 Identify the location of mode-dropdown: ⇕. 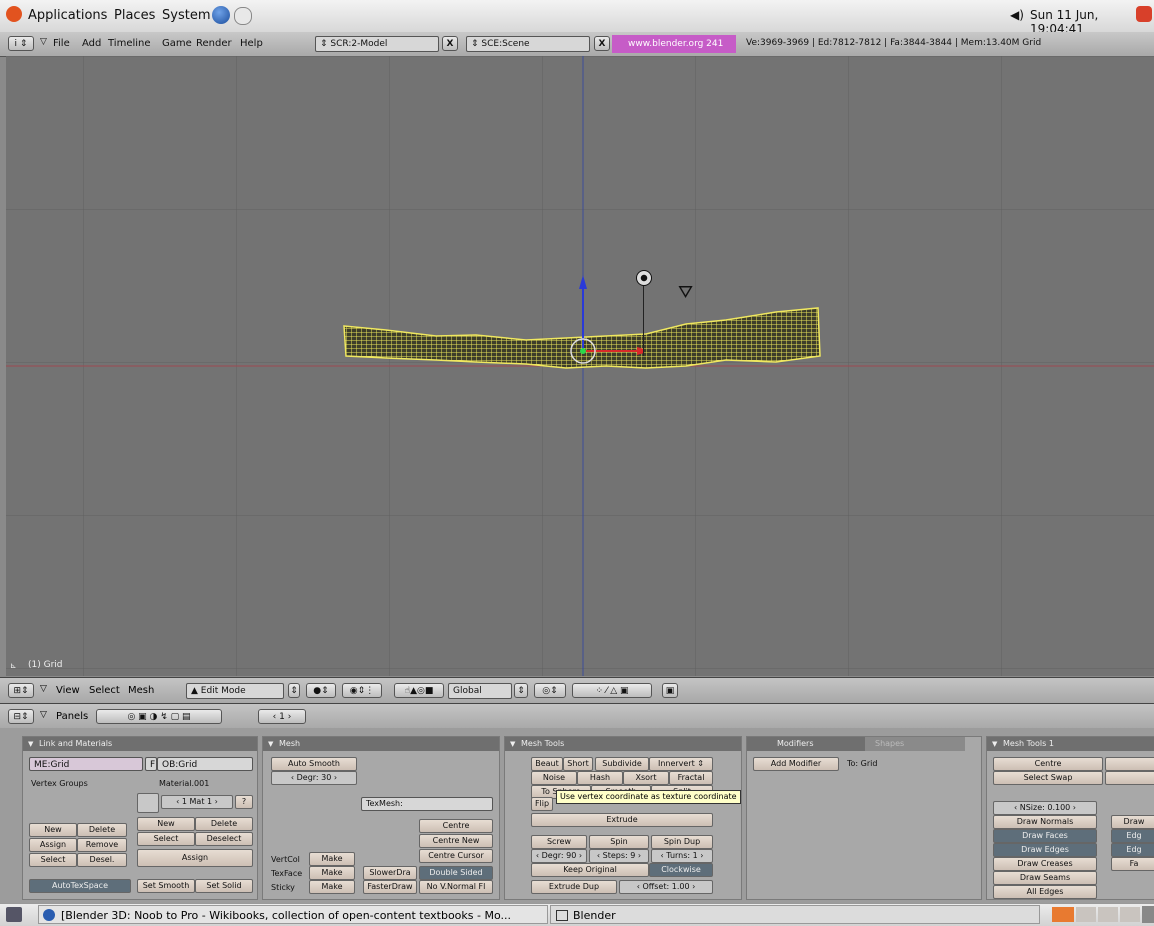
(294, 690).